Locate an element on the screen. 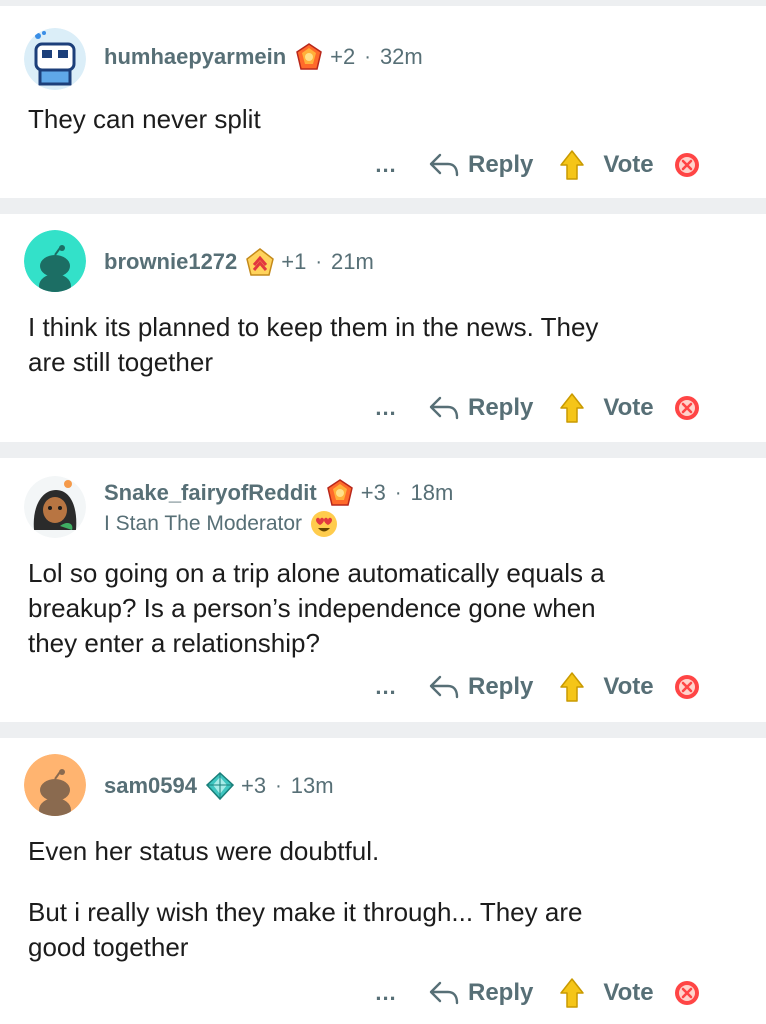 Image resolution: width=766 pixels, height=1024 pixels. comment-body: They can never split is located at coordinates (378, 119).